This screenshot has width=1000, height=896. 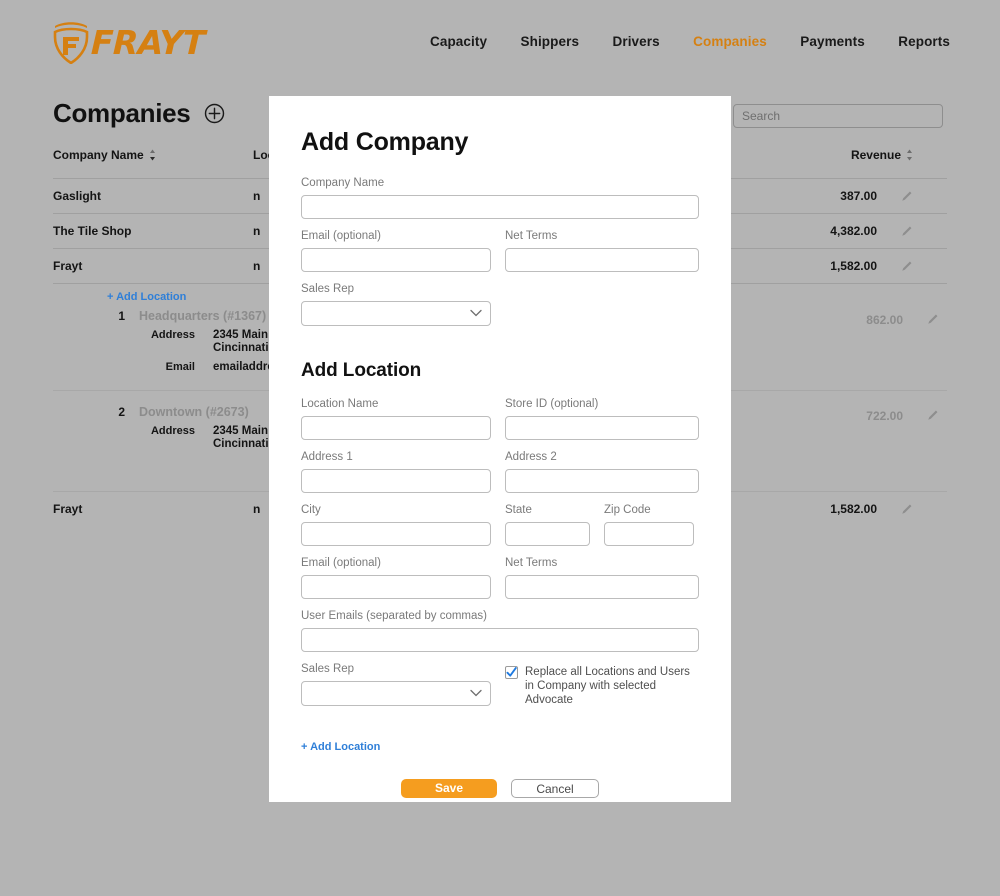 What do you see at coordinates (71, 43) in the screenshot?
I see `frayt-shield-icon` at bounding box center [71, 43].